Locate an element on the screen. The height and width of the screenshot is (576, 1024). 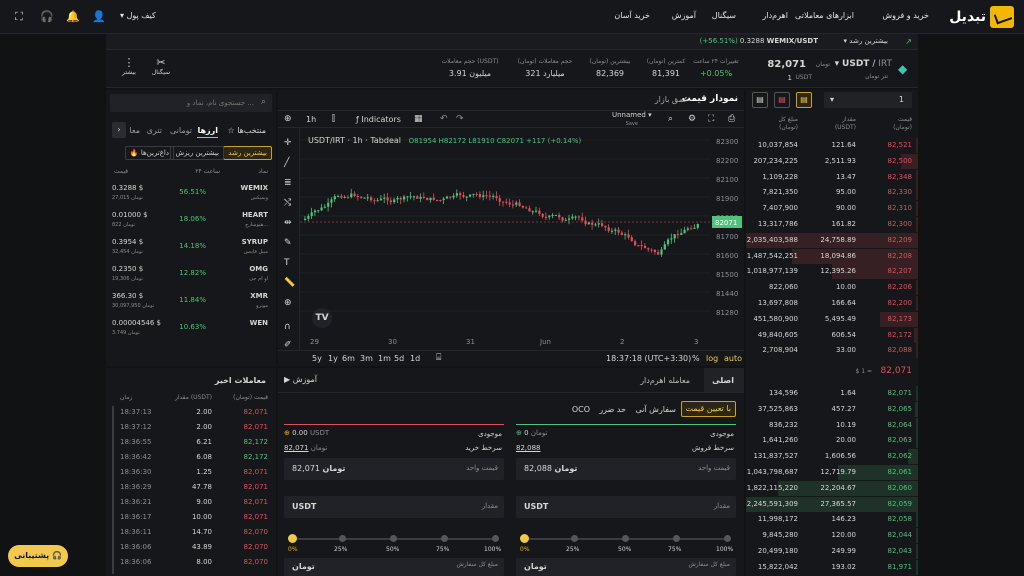
nav-leverage: اهرم‌دار is located at coordinates (775, 15).